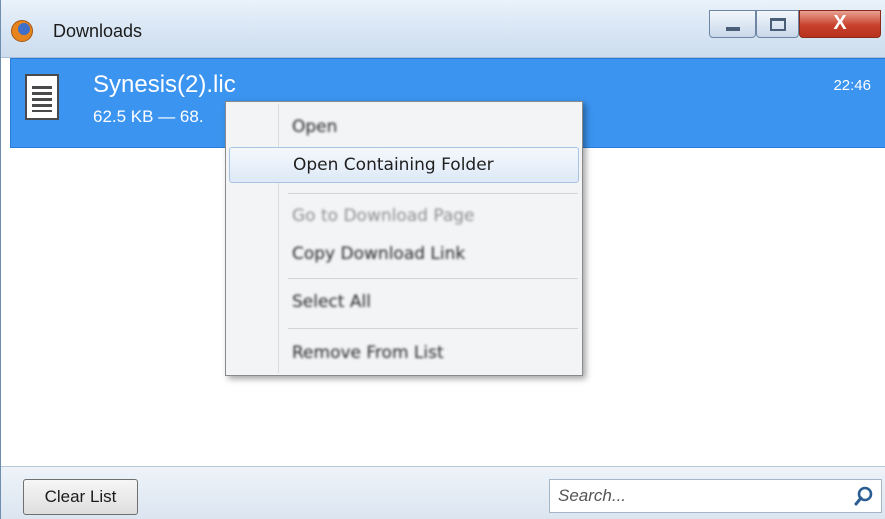 This screenshot has width=885, height=519. What do you see at coordinates (42, 97) in the screenshot?
I see `document-file-icon` at bounding box center [42, 97].